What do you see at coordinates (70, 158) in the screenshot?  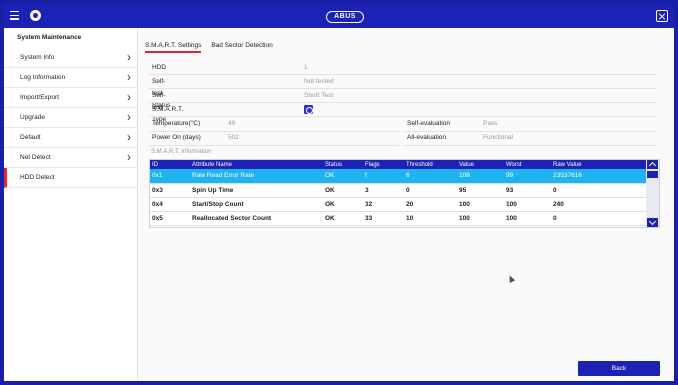 I see `sidebar-item-net-detect: Net Detect ›` at bounding box center [70, 158].